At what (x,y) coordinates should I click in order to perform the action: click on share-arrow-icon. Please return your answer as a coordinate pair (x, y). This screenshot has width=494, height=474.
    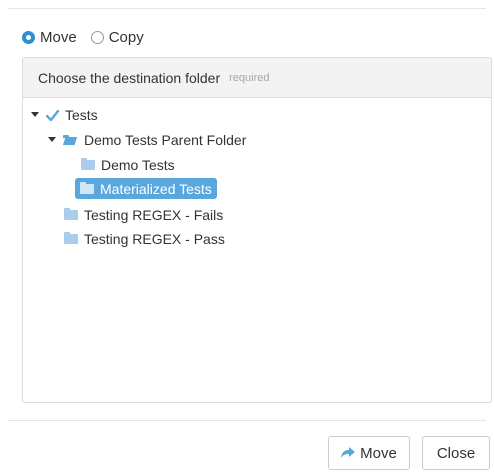
    Looking at the image, I should click on (348, 452).